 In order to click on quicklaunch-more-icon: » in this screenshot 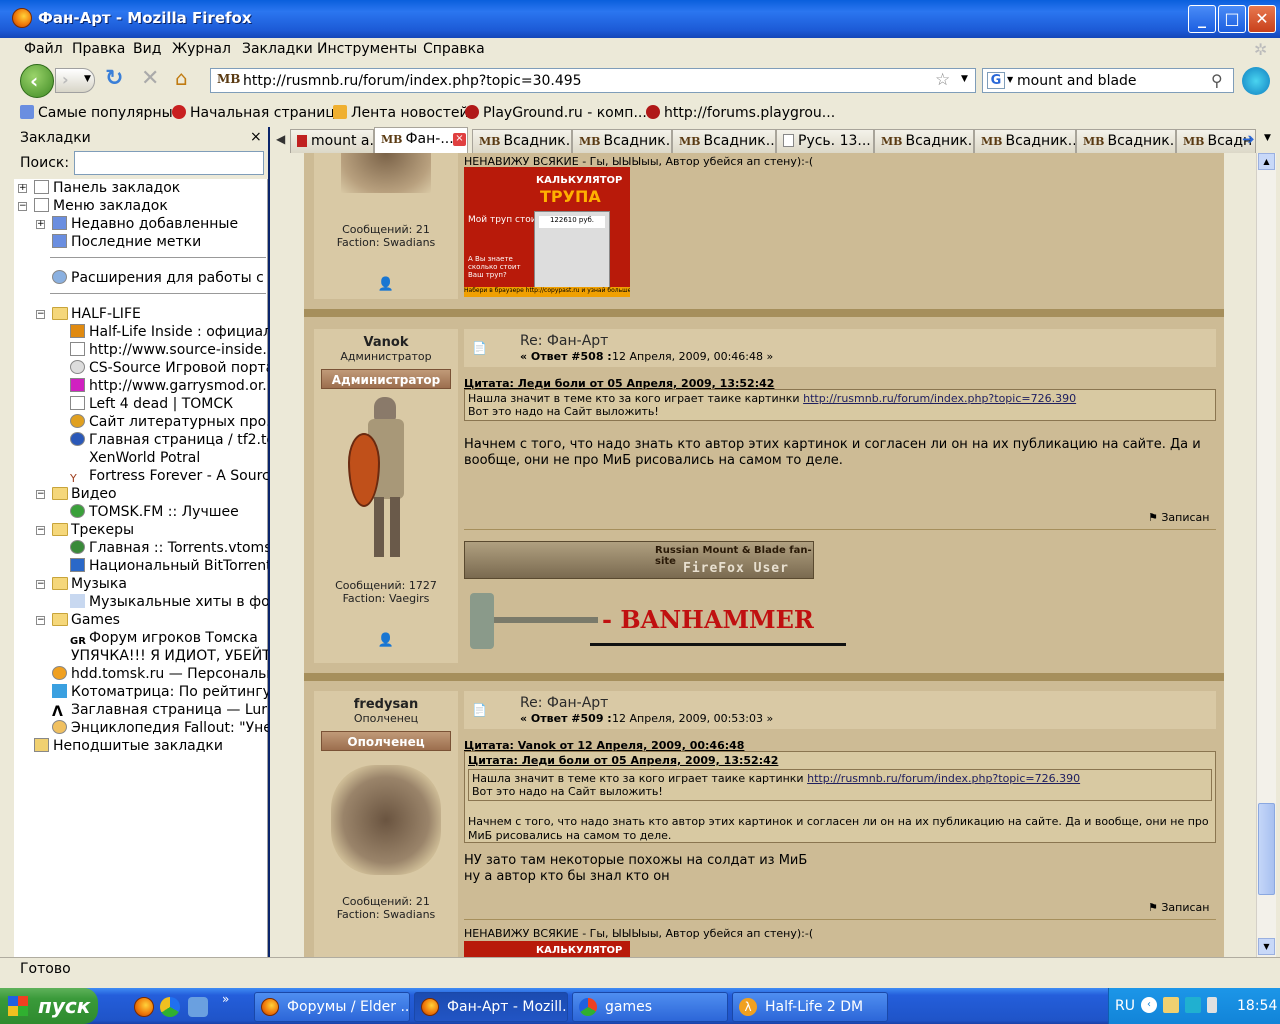, I will do `click(225, 999)`.